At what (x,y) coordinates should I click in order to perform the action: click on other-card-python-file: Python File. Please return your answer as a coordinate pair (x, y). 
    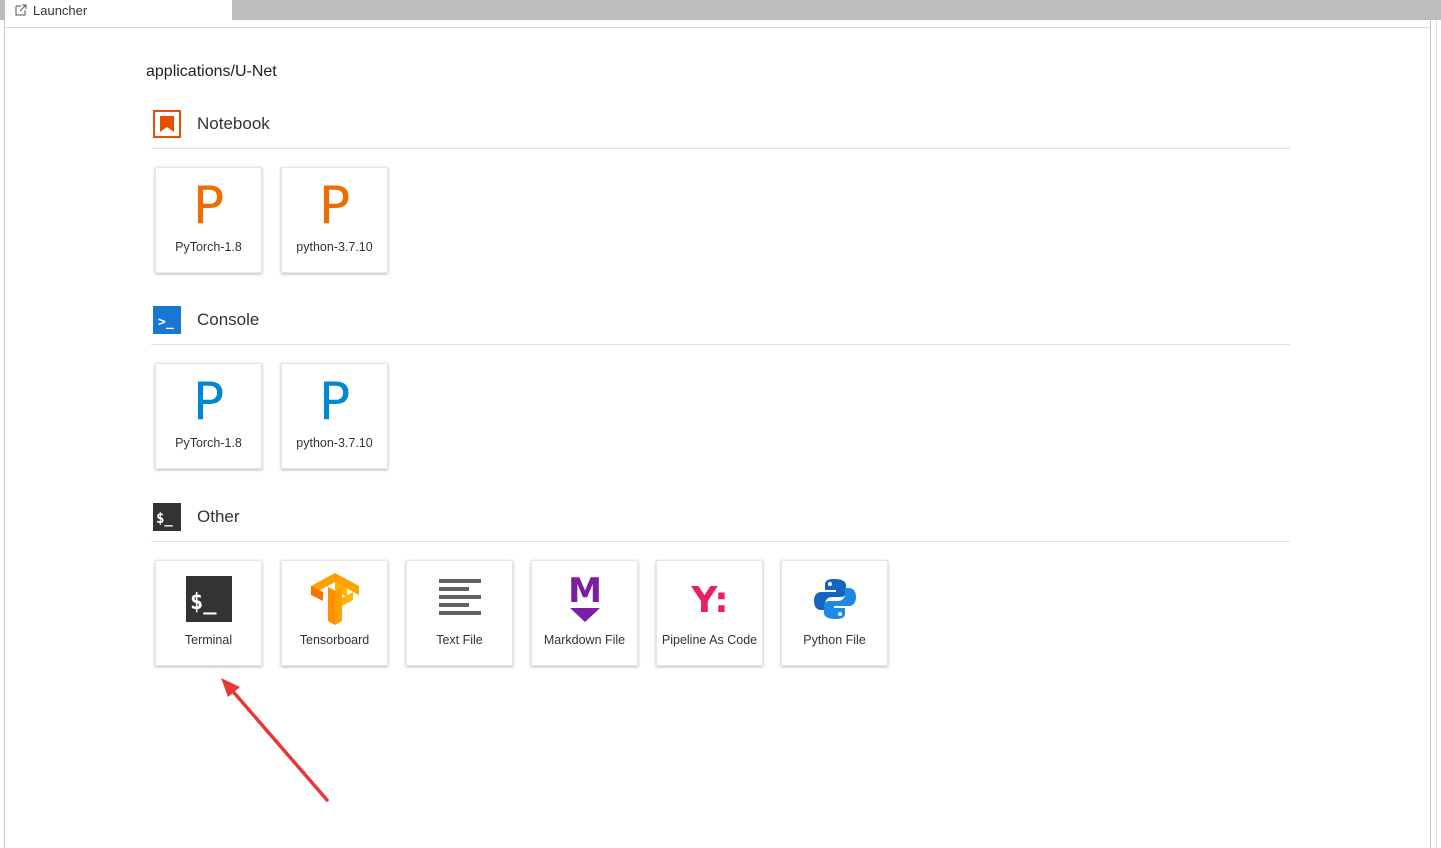
    Looking at the image, I should click on (834, 613).